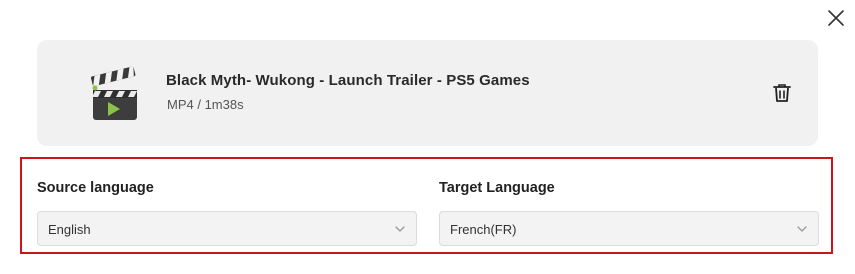 This screenshot has width=855, height=274. What do you see at coordinates (95, 188) in the screenshot?
I see `source-language-label: Source language` at bounding box center [95, 188].